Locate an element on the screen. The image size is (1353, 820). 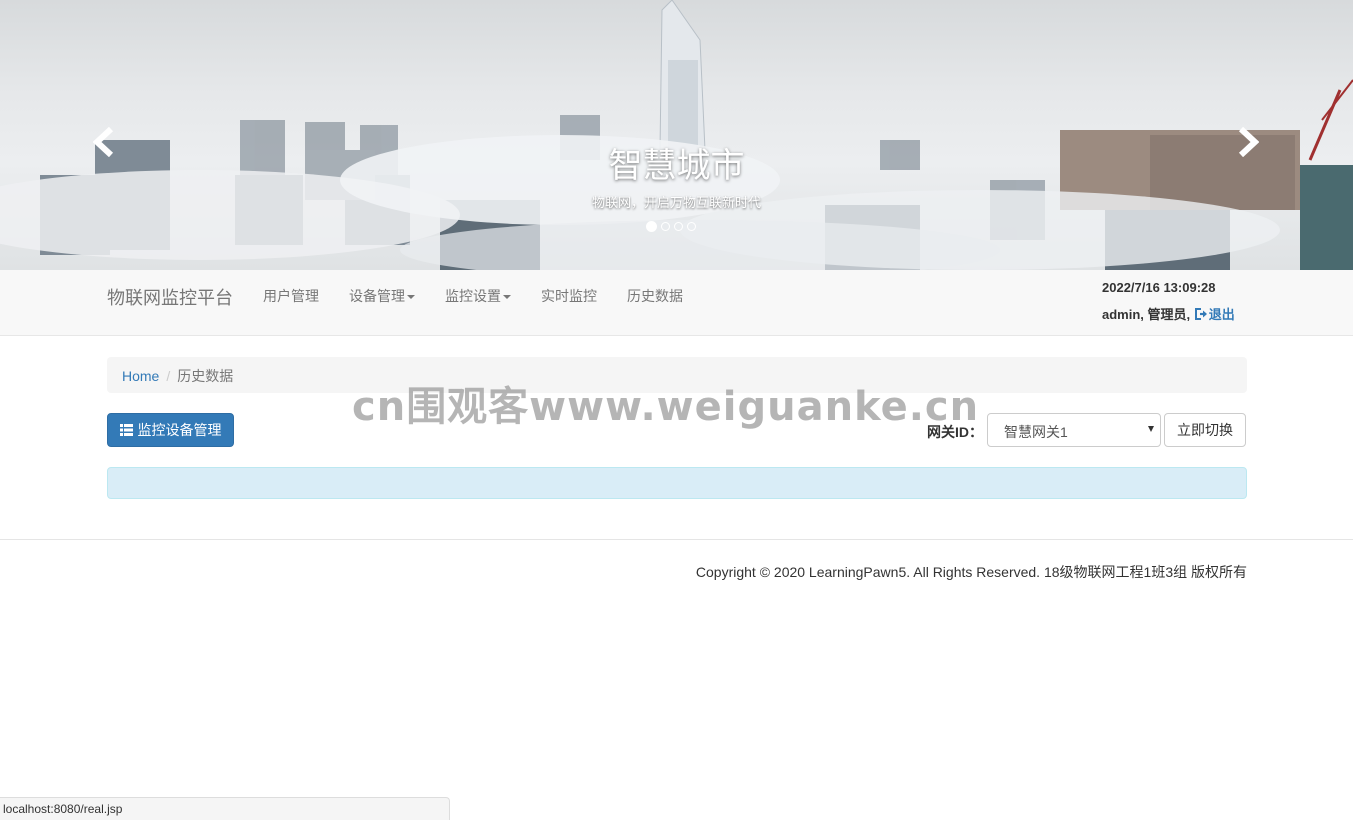
info-alert is located at coordinates (677, 483).